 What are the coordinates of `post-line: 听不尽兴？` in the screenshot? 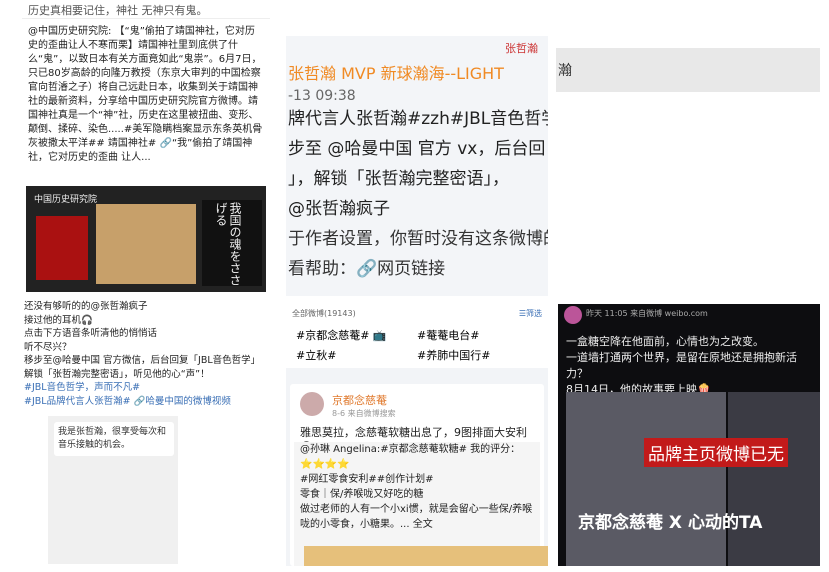 It's located at (48, 347).